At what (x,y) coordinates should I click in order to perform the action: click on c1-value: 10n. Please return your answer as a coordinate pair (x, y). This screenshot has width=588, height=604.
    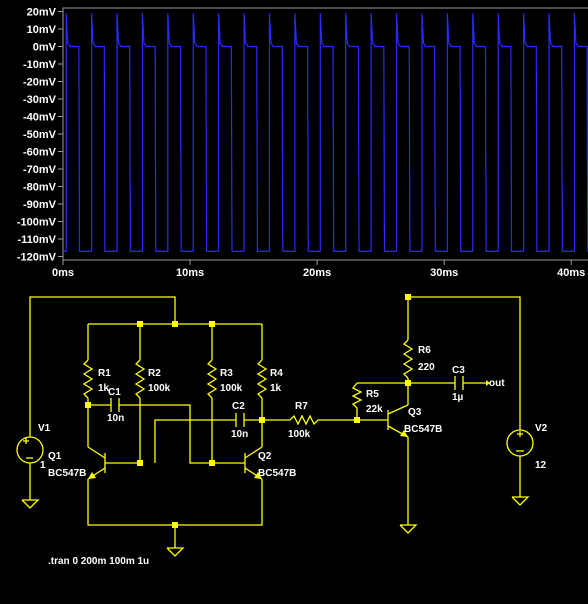
    Looking at the image, I should click on (115, 418).